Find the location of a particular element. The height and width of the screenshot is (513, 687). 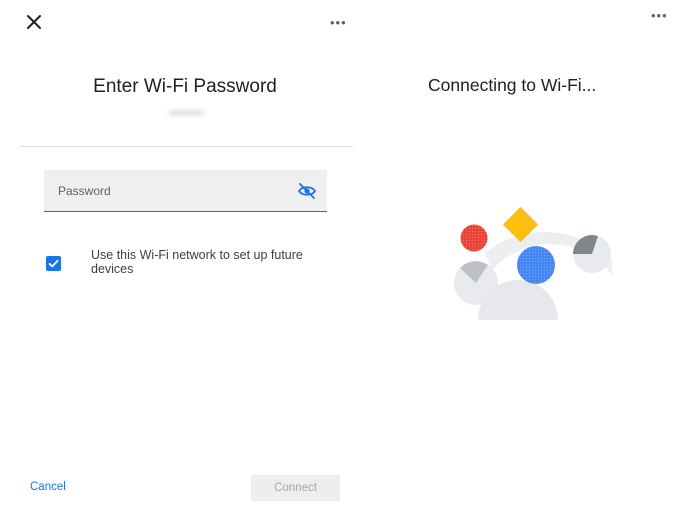

remember-network-checkbox is located at coordinates (53, 263).